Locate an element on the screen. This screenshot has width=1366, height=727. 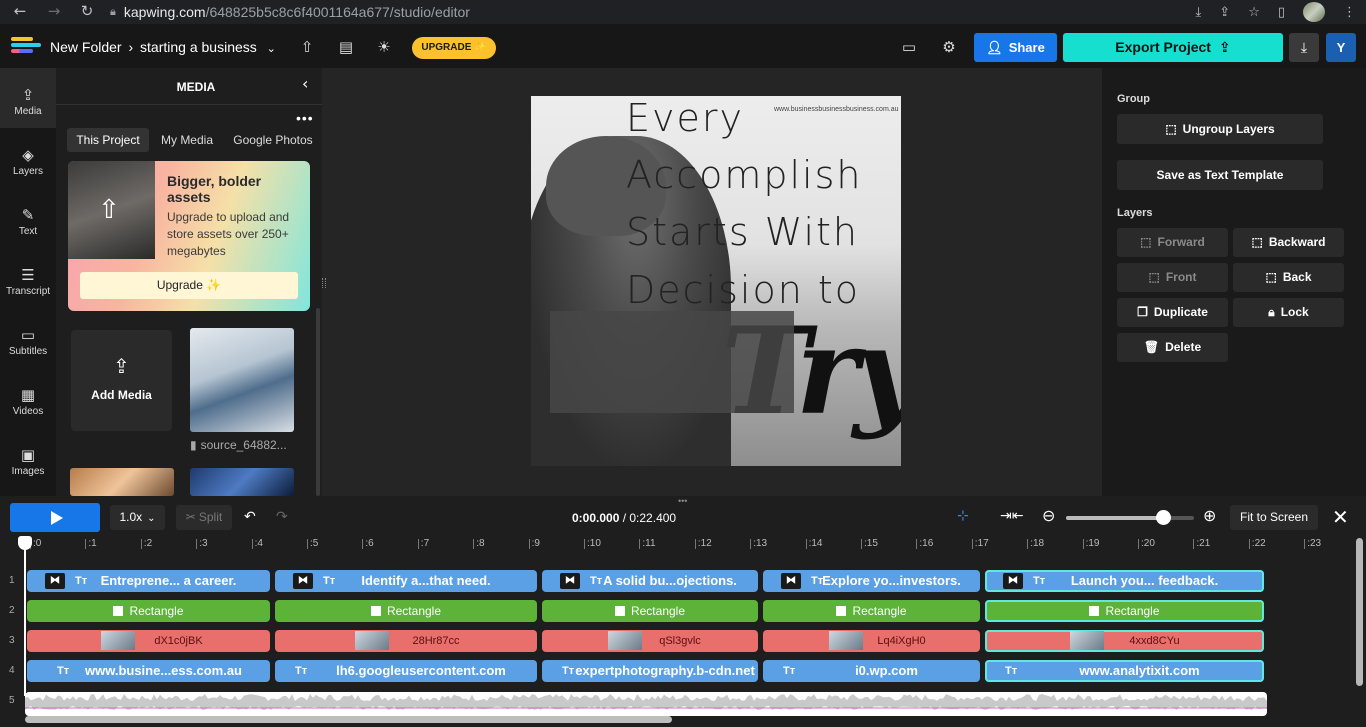
user-avatar-button: Y is located at coordinates (1341, 47).